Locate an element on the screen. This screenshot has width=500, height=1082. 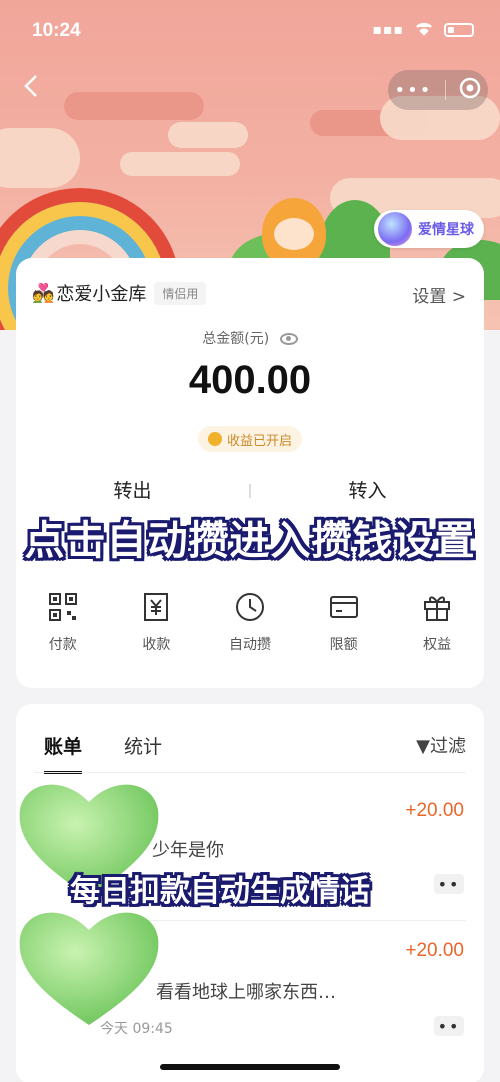
tool-benefits-label: 权益 is located at coordinates (437, 645).